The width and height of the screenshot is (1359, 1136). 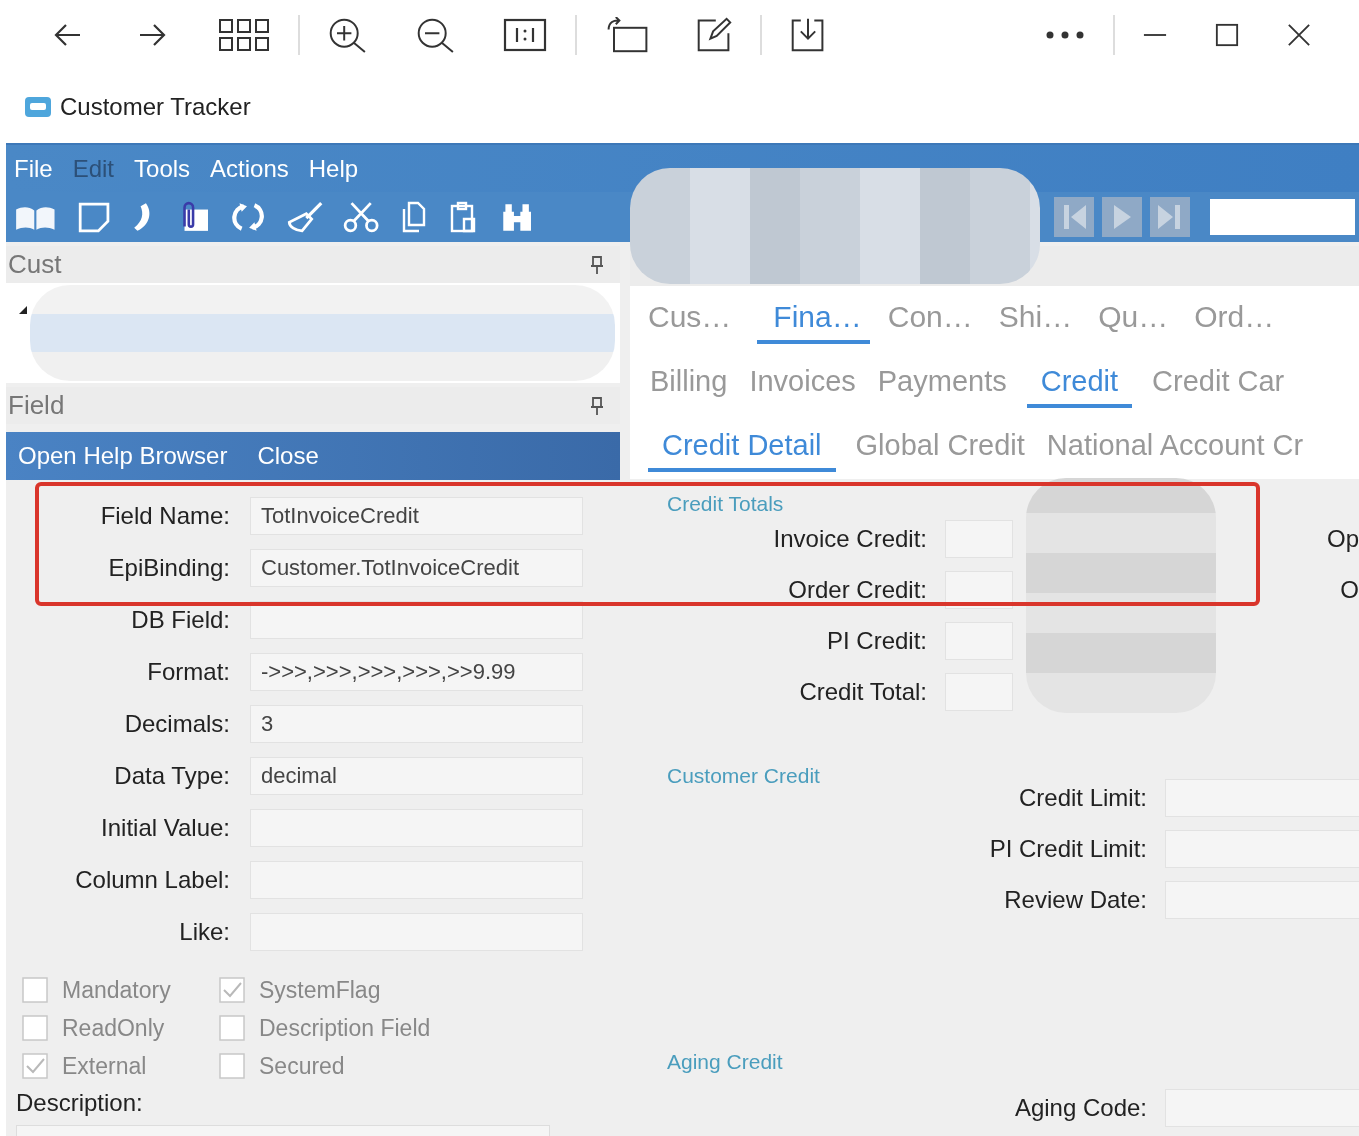 What do you see at coordinates (1065, 35) in the screenshot?
I see `more-icon` at bounding box center [1065, 35].